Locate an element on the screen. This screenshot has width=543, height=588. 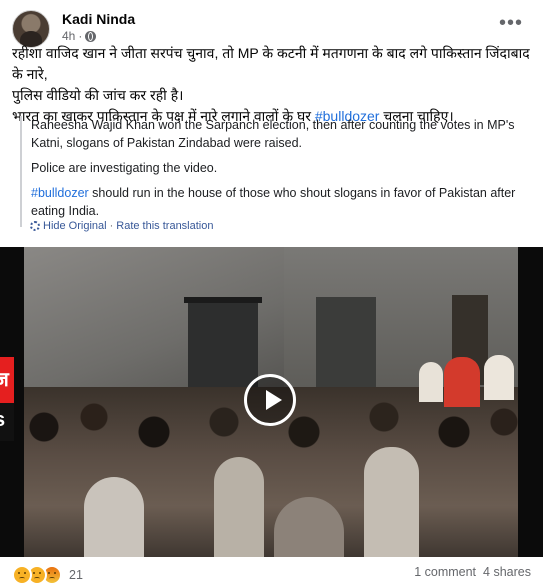
channel-logo-bottom-text: s is located at coordinates (2, 420).